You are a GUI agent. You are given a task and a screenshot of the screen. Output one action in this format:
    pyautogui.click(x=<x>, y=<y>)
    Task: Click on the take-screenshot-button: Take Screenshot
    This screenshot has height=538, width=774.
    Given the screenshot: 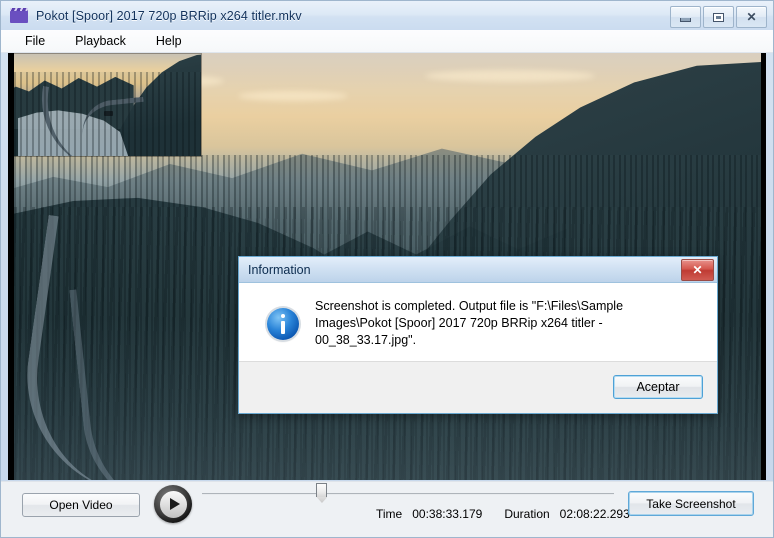 What is the action you would take?
    pyautogui.click(x=691, y=503)
    